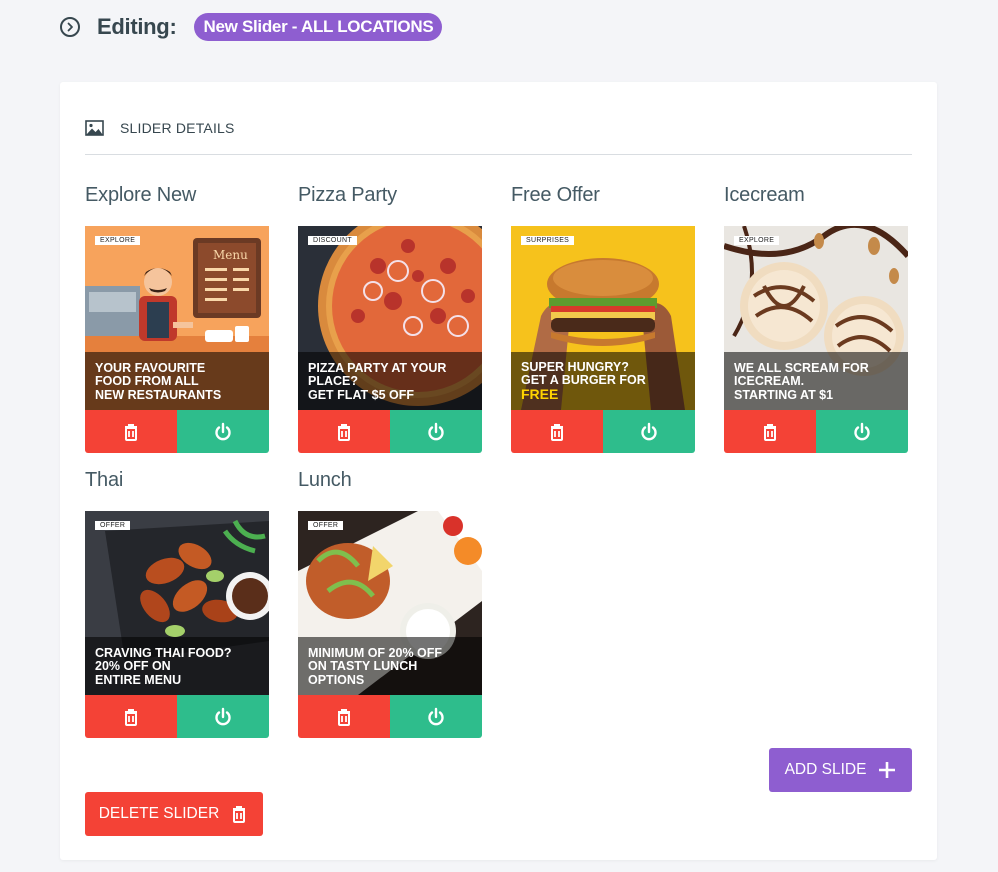 The image size is (998, 872). I want to click on delete-slider-label: DELETE SLIDER, so click(159, 813).